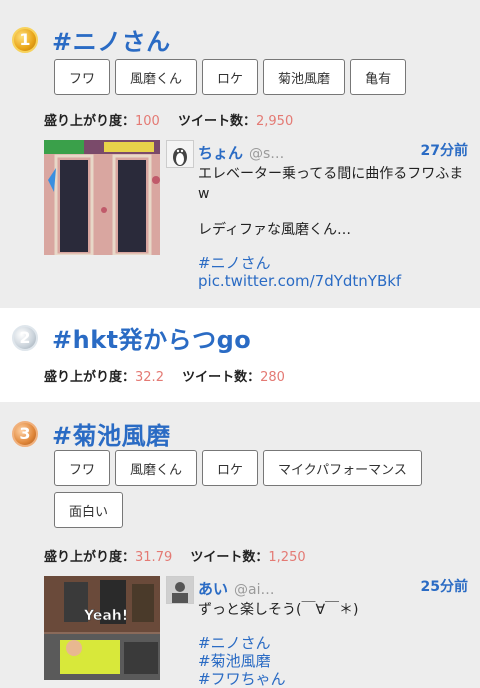 This screenshot has height=688, width=480. What do you see at coordinates (111, 433) in the screenshot?
I see `trend-title: #菊池風磨` at bounding box center [111, 433].